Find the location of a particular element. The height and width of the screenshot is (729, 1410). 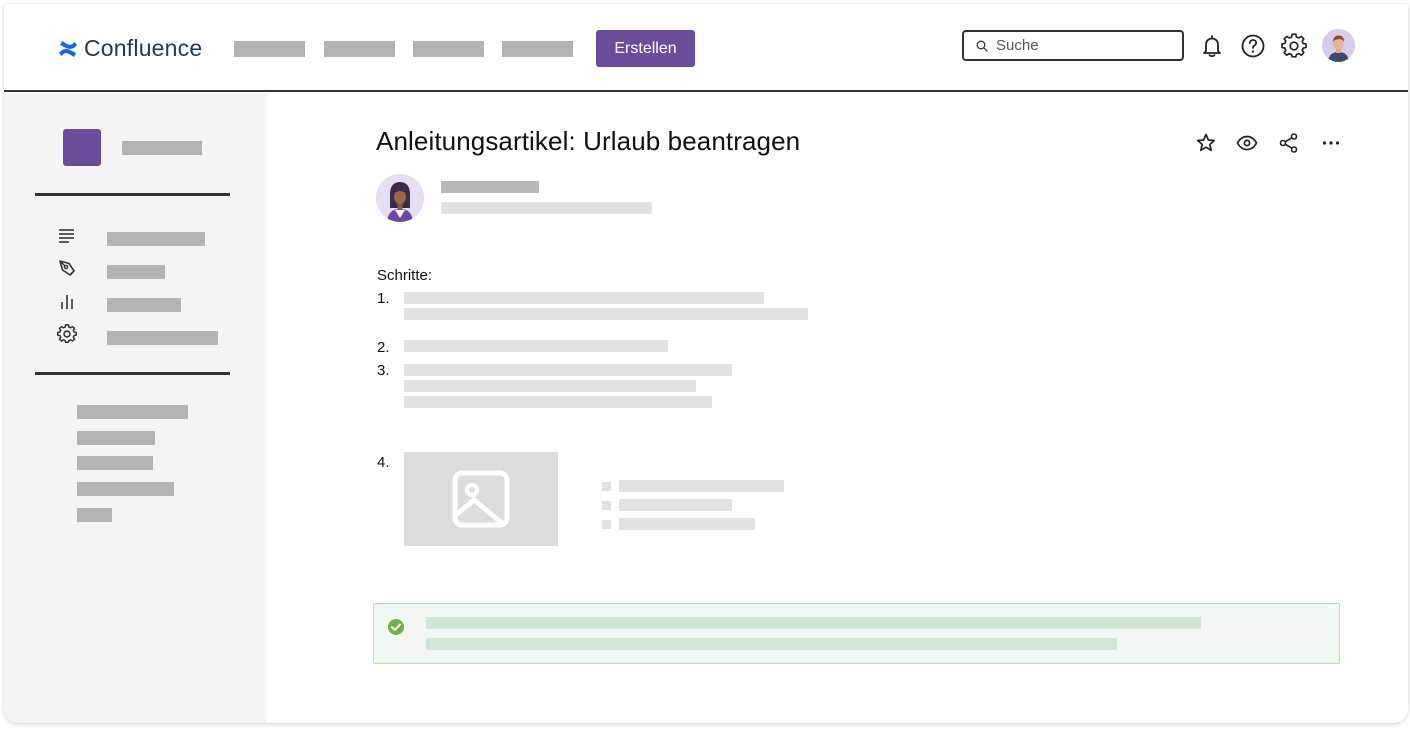

more-button is located at coordinates (1331, 143).